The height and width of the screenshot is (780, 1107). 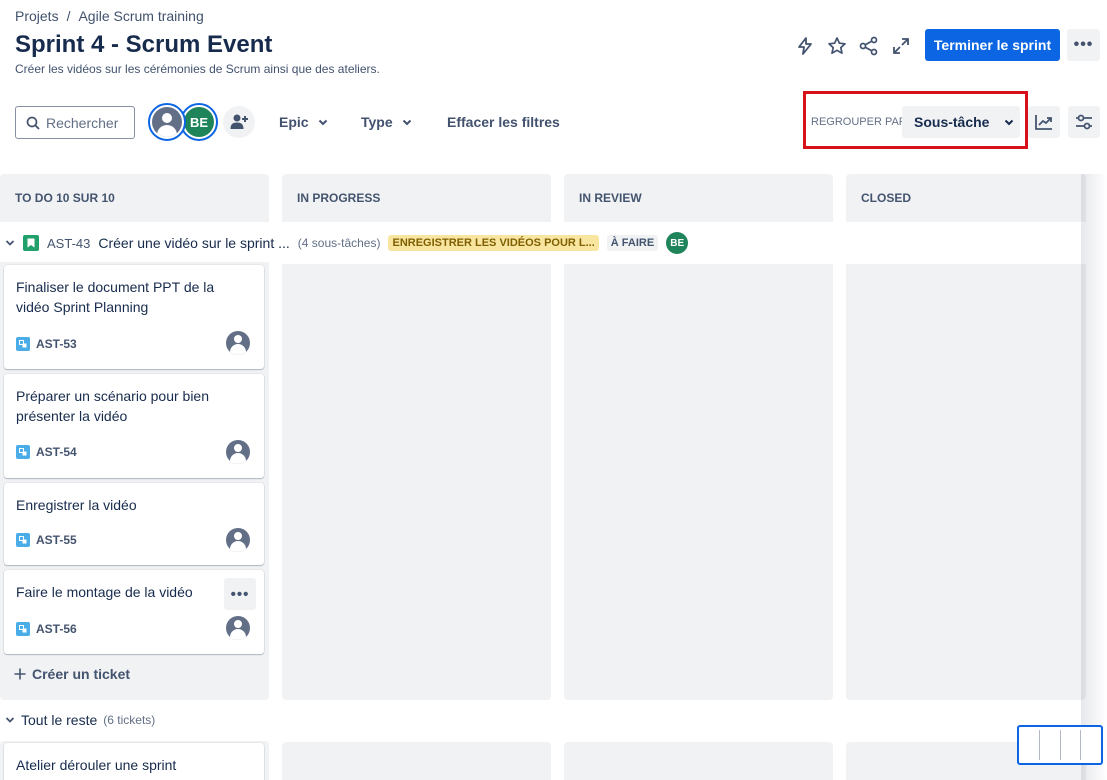 I want to click on card-key: AST-55, so click(x=56, y=540).